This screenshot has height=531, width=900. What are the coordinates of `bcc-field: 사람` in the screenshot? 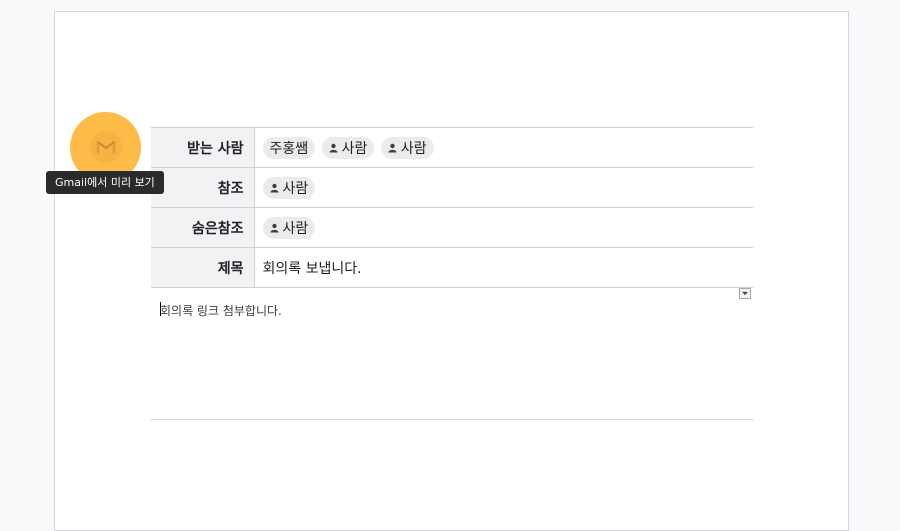 It's located at (503, 227).